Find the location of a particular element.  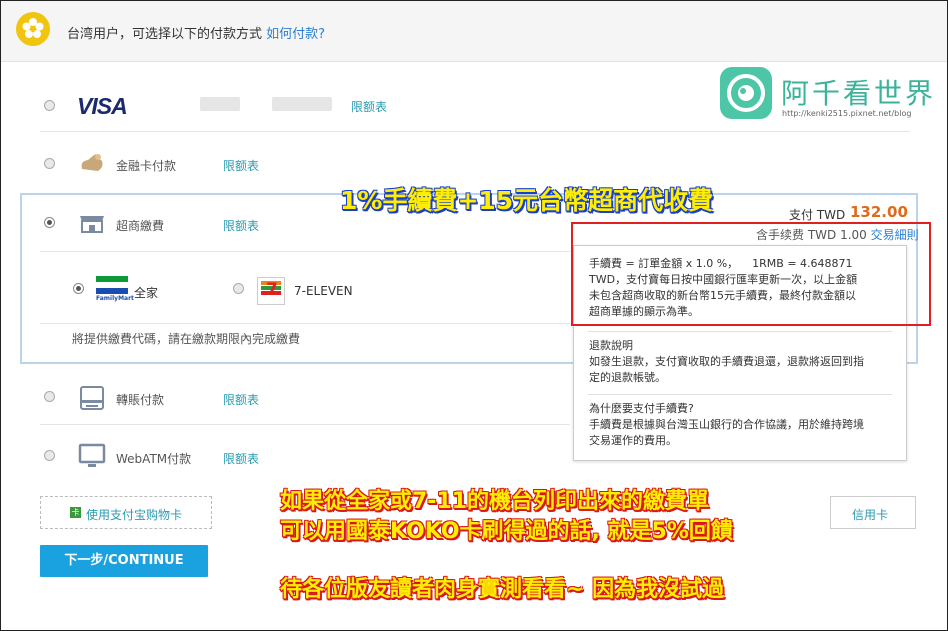

card-icon: 卡 is located at coordinates (75, 512).